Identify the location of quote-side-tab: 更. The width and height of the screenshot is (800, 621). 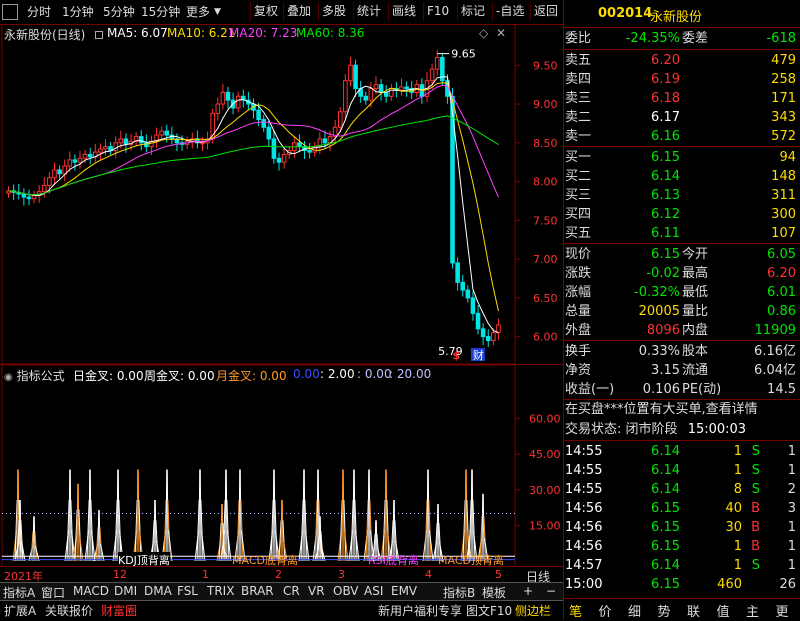
(782, 610).